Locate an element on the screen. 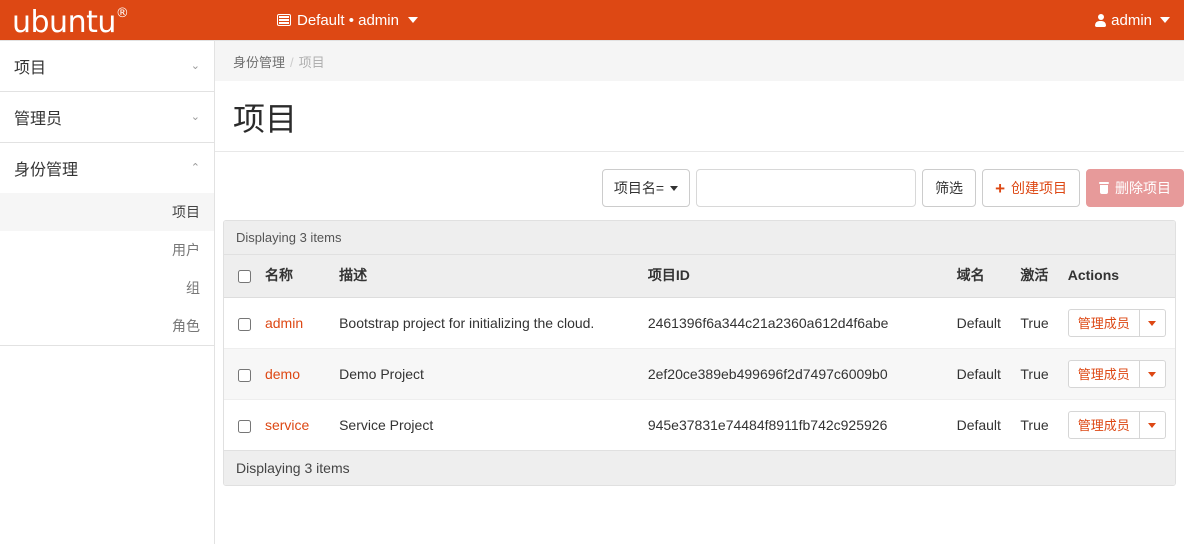 The height and width of the screenshot is (544, 1184). column-header-project-id: 项目ID is located at coordinates (796, 276).